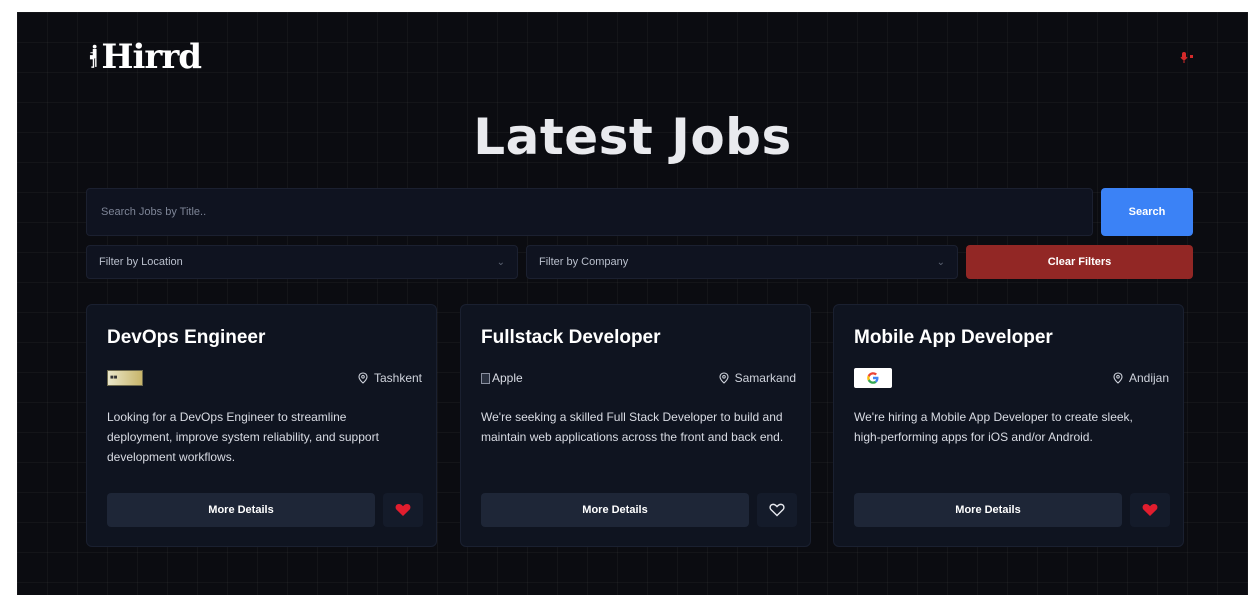  What do you see at coordinates (397, 378) in the screenshot?
I see `job-location-text: Tashkent` at bounding box center [397, 378].